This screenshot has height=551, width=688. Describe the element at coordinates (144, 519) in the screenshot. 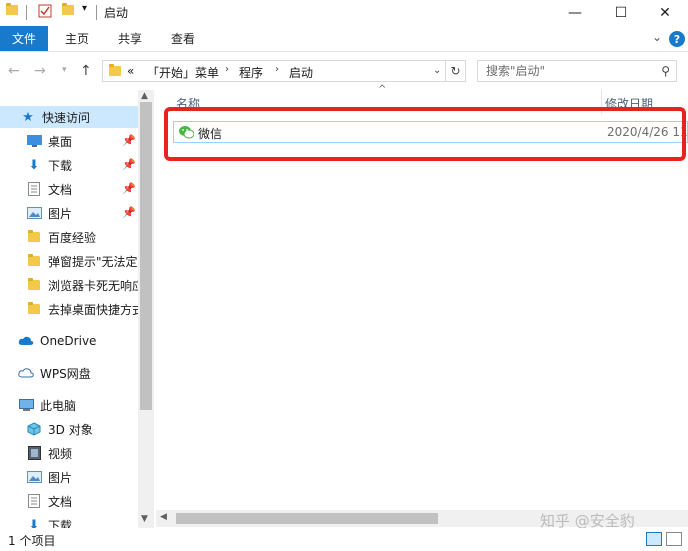

I see `scroll-down-icon: ▼` at that location.